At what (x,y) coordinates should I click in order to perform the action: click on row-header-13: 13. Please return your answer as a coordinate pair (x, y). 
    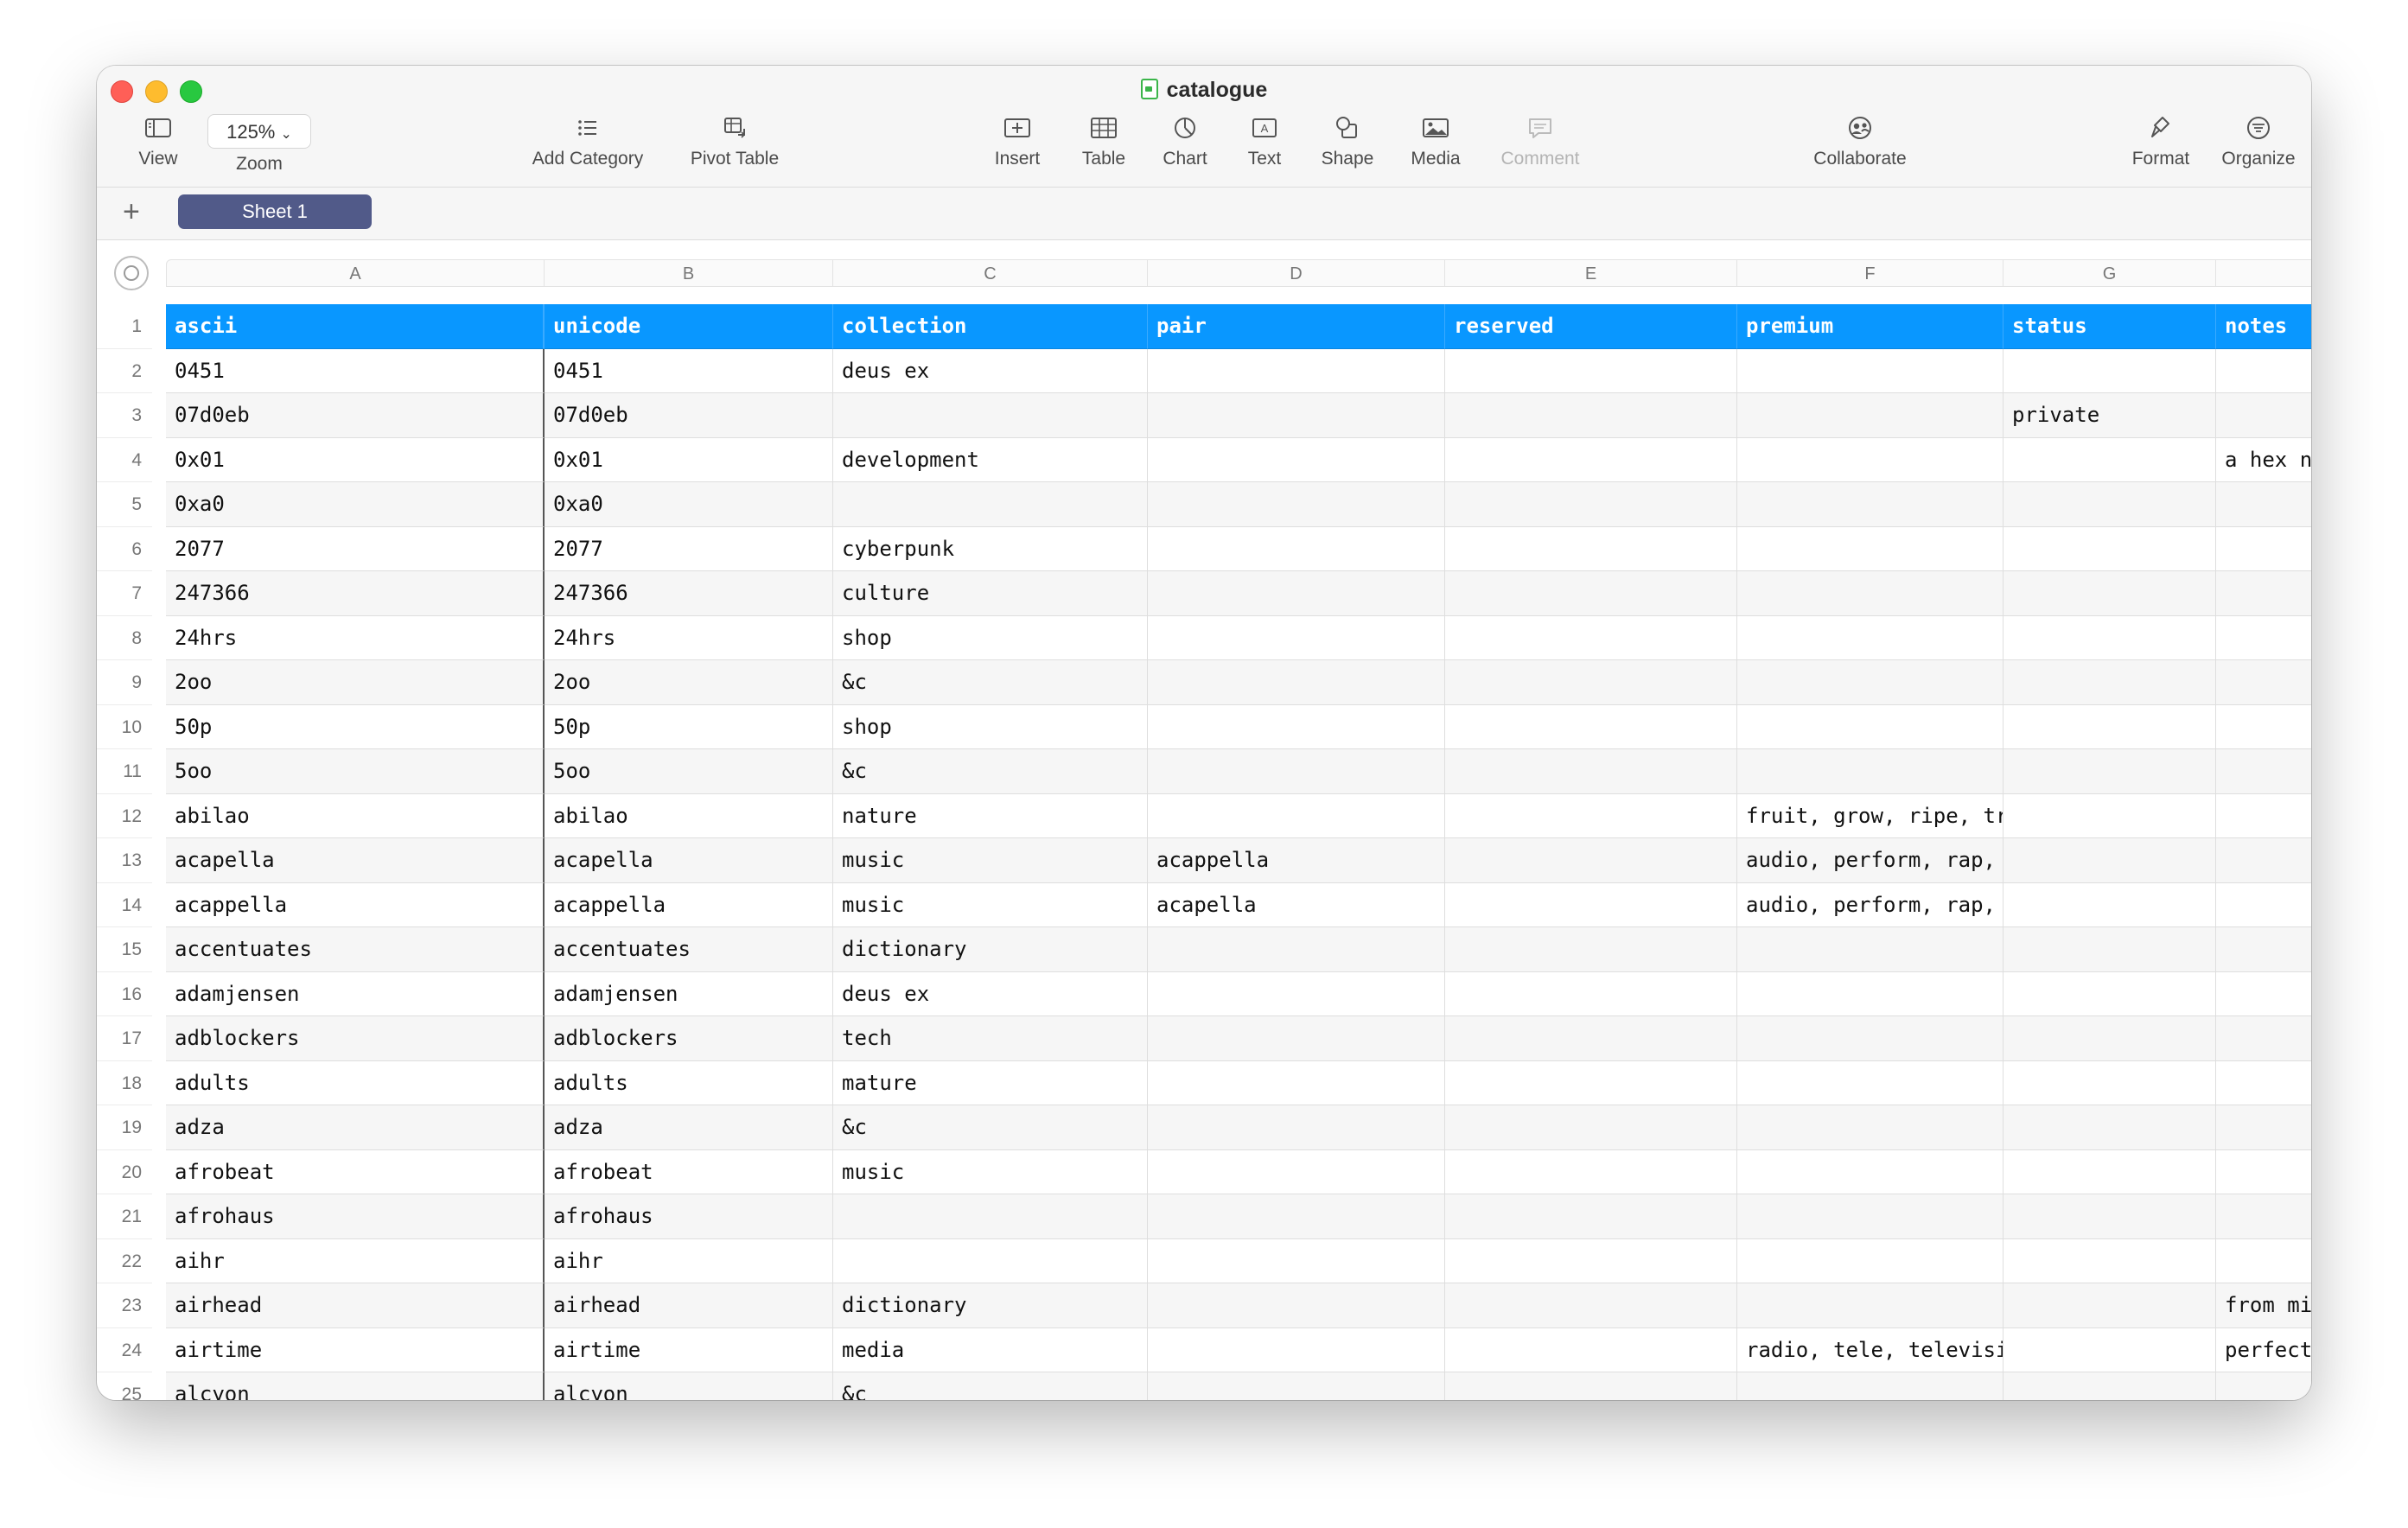
    Looking at the image, I should click on (125, 861).